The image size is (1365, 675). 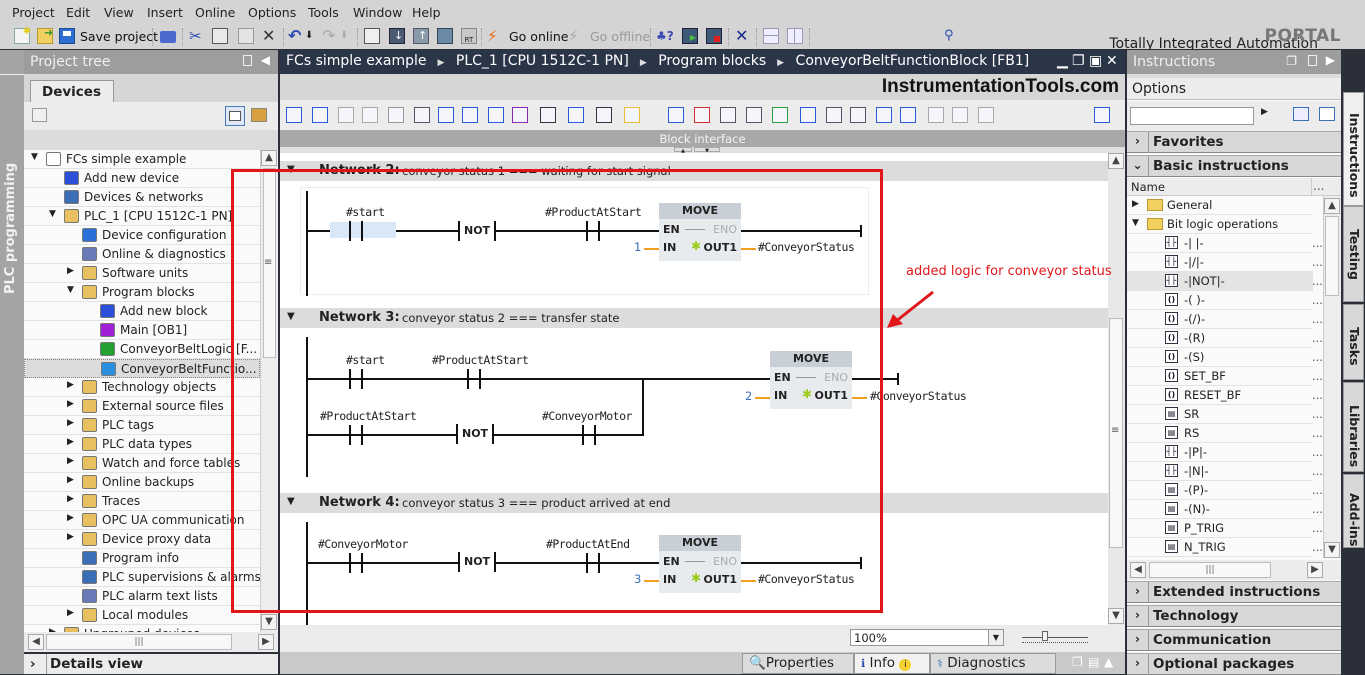 I want to click on project-tree-vscrollbar: ▲ ≡ ▼, so click(x=269, y=391).